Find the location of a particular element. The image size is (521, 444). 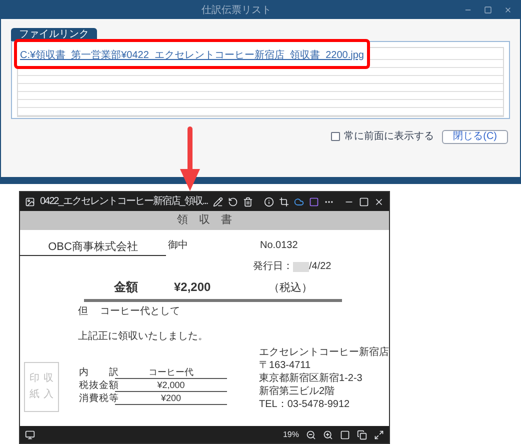

square-icon is located at coordinates (314, 201).